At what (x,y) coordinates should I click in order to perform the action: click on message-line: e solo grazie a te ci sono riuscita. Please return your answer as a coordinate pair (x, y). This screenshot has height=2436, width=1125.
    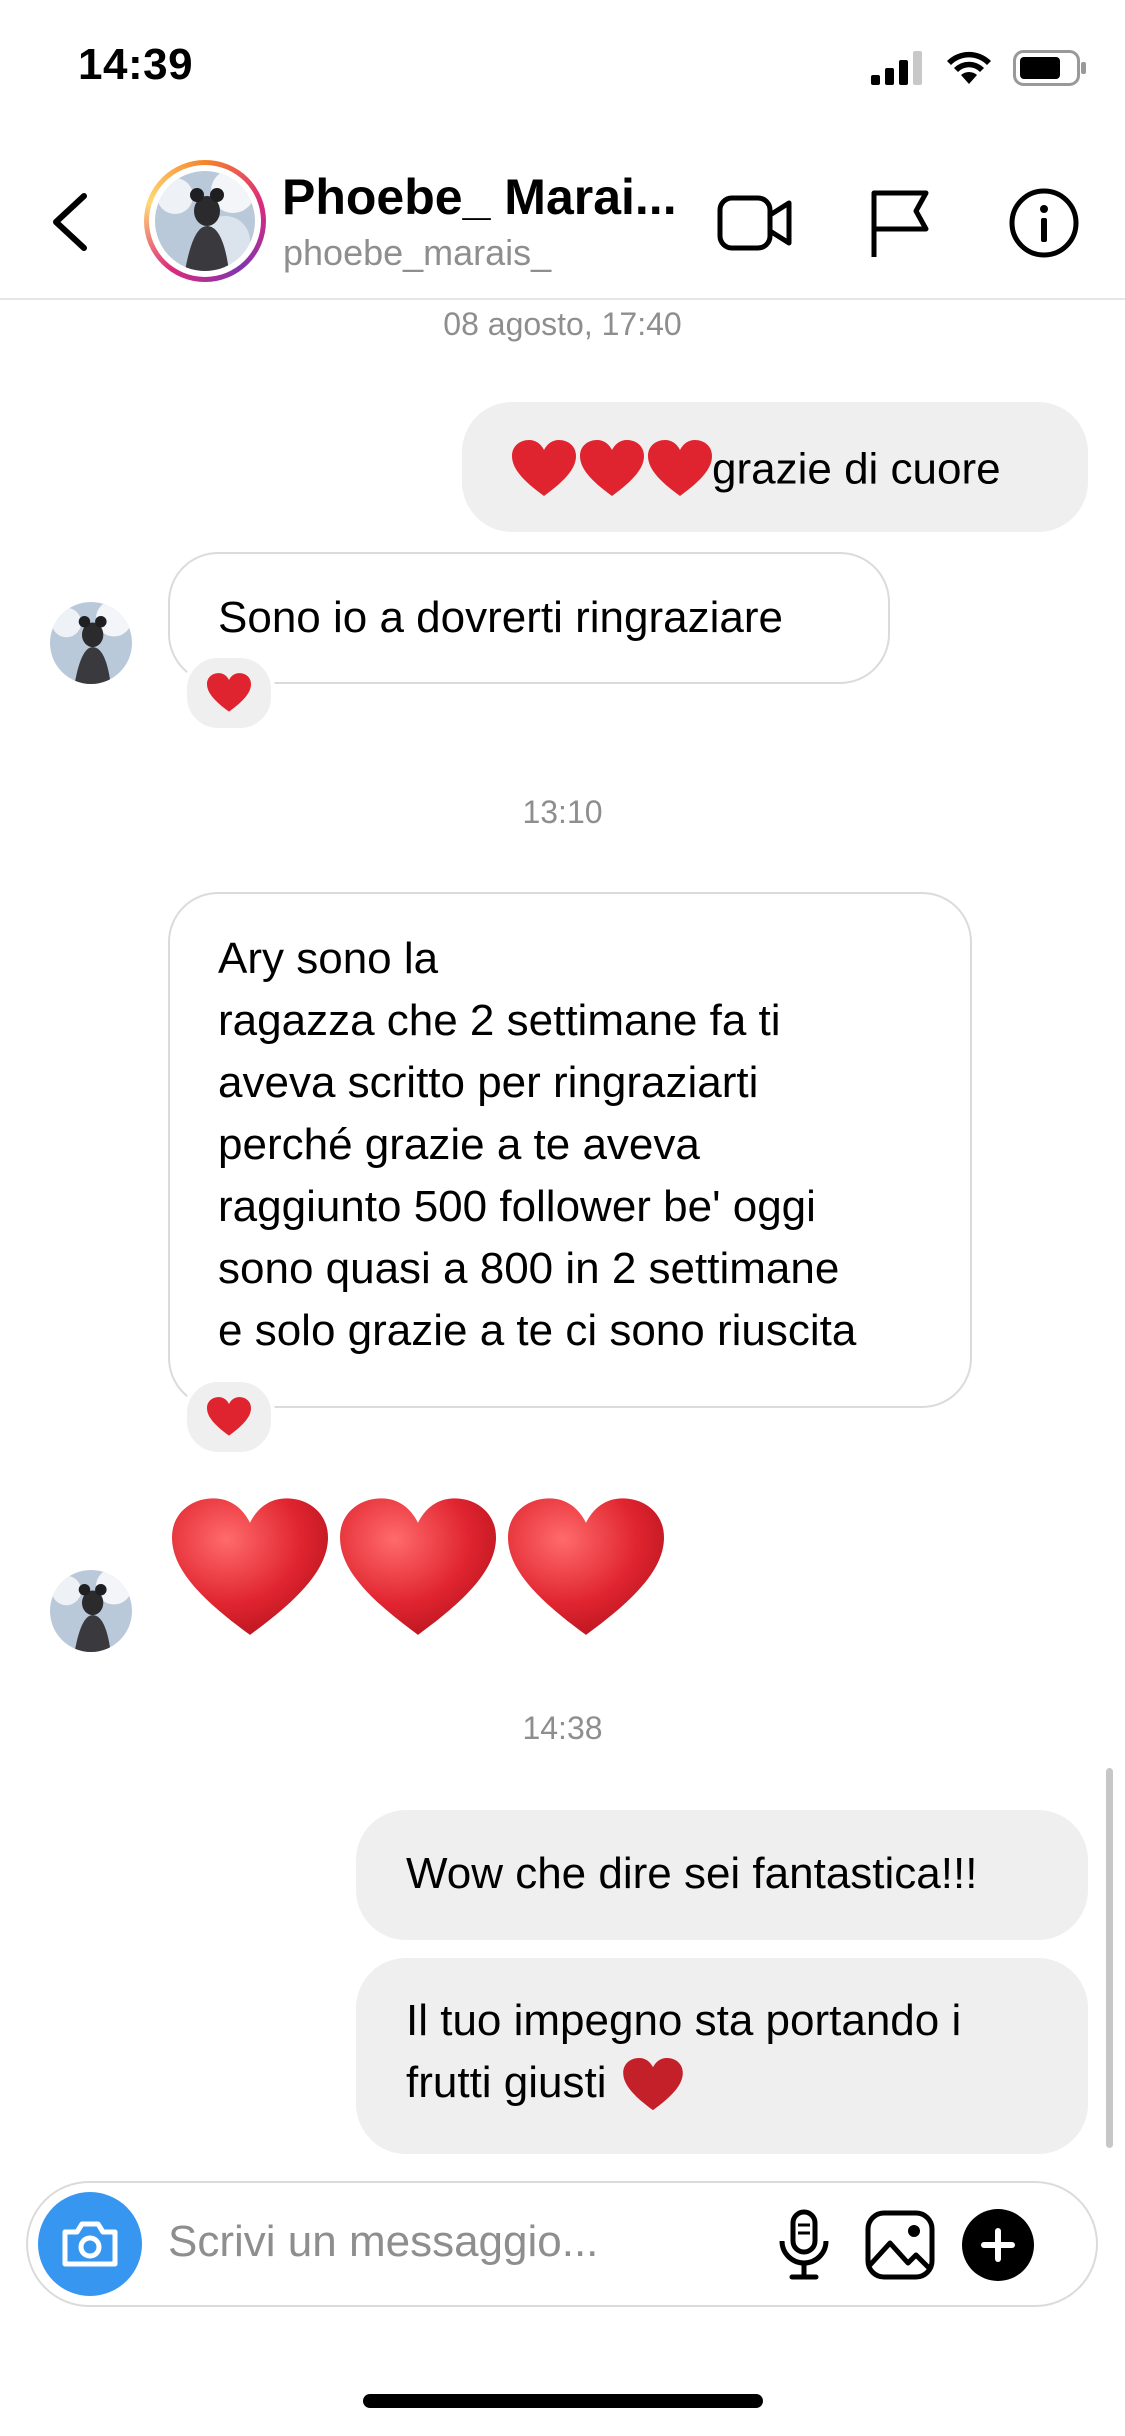
    Looking at the image, I should click on (537, 1330).